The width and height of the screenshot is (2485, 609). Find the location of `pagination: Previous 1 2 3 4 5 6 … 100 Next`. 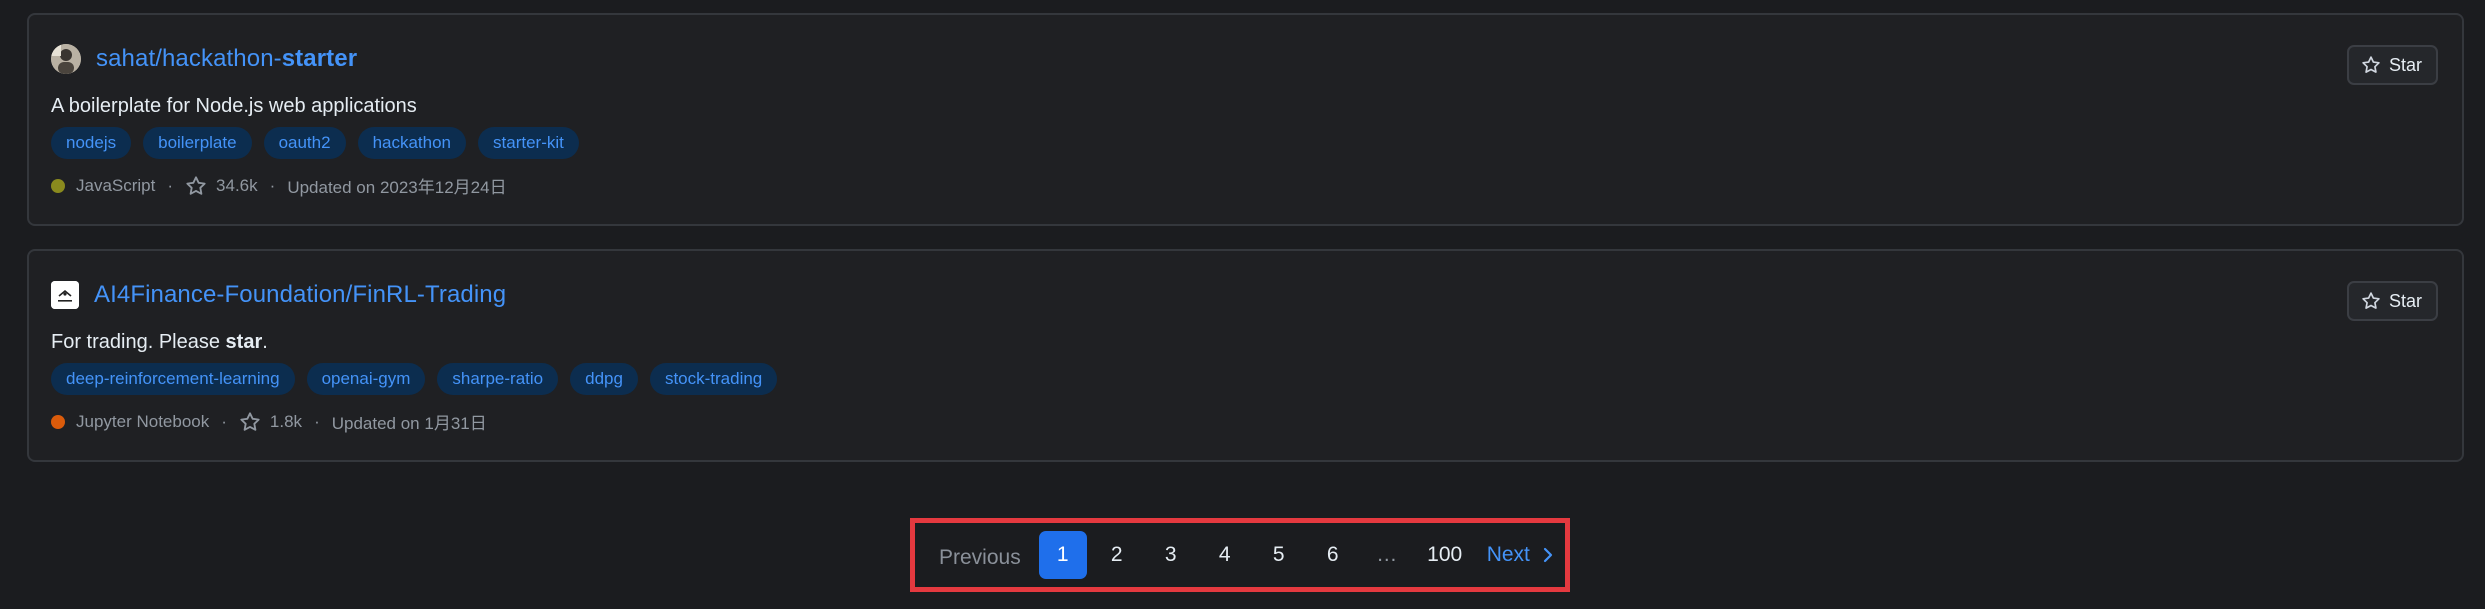

pagination: Previous 1 2 3 4 5 6 … 100 Next is located at coordinates (1246, 555).